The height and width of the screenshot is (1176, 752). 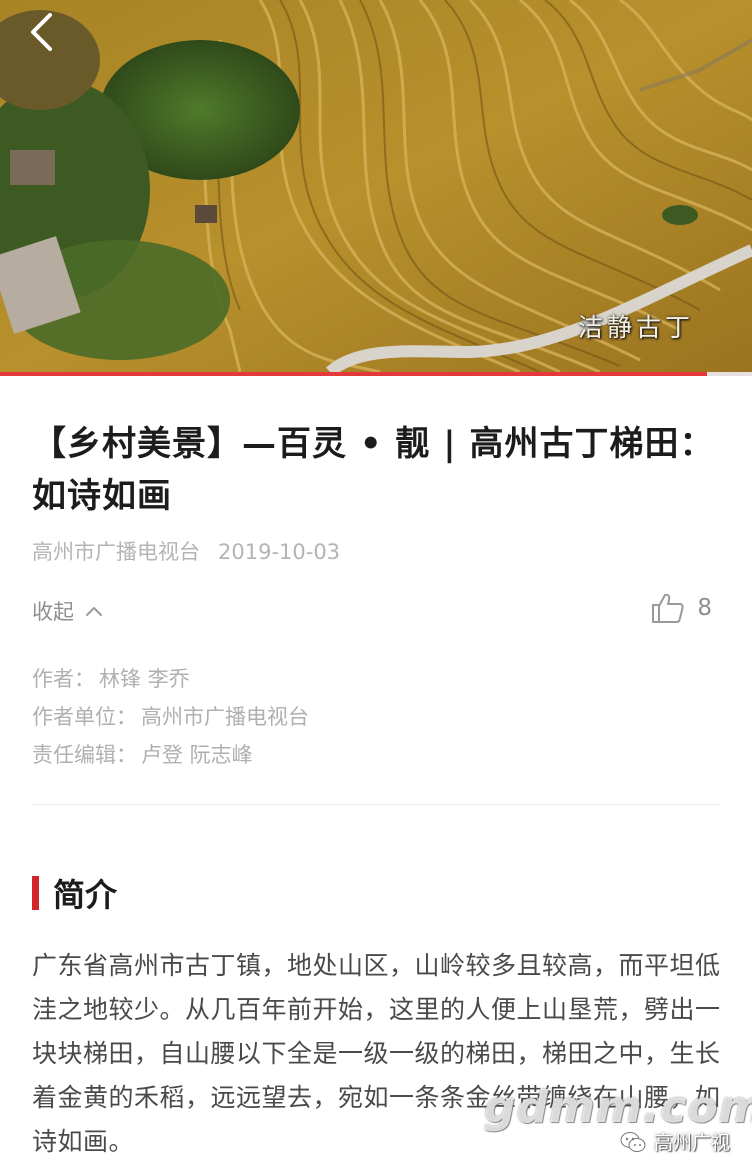 What do you see at coordinates (41, 32) in the screenshot?
I see `chevron-left-icon` at bounding box center [41, 32].